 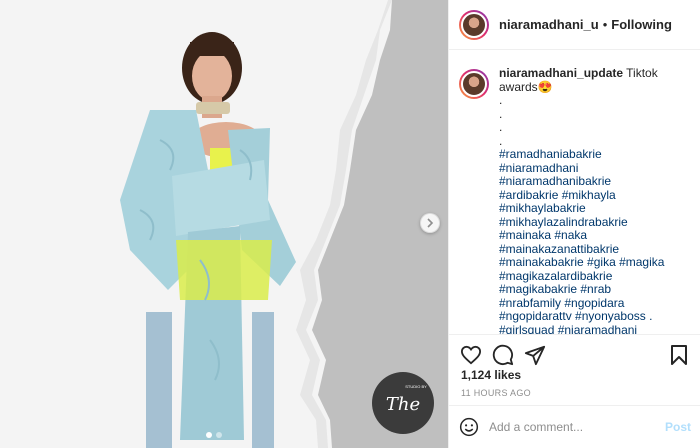 I want to click on hashtag-line: #mikhaylazalindrabakrie, so click(x=594, y=222).